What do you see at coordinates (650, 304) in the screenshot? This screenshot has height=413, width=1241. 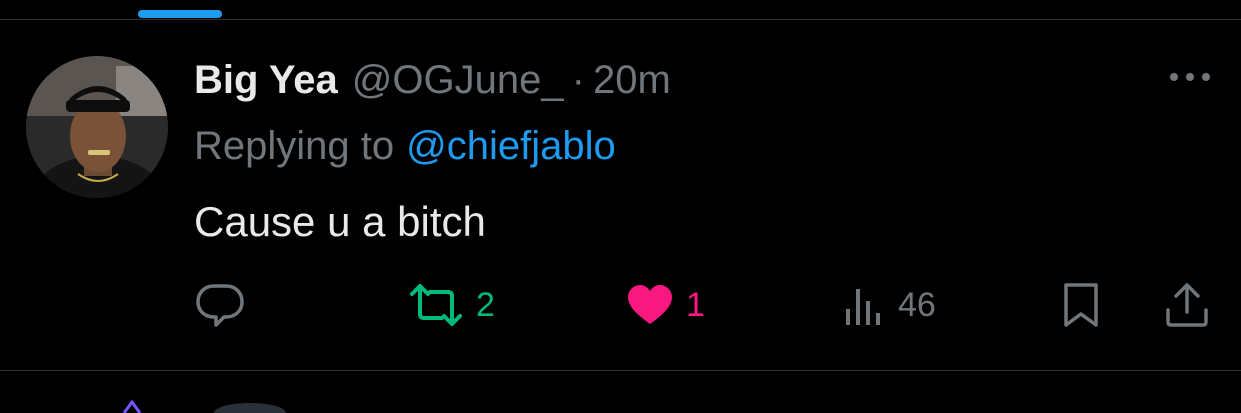 I see `heart-icon` at bounding box center [650, 304].